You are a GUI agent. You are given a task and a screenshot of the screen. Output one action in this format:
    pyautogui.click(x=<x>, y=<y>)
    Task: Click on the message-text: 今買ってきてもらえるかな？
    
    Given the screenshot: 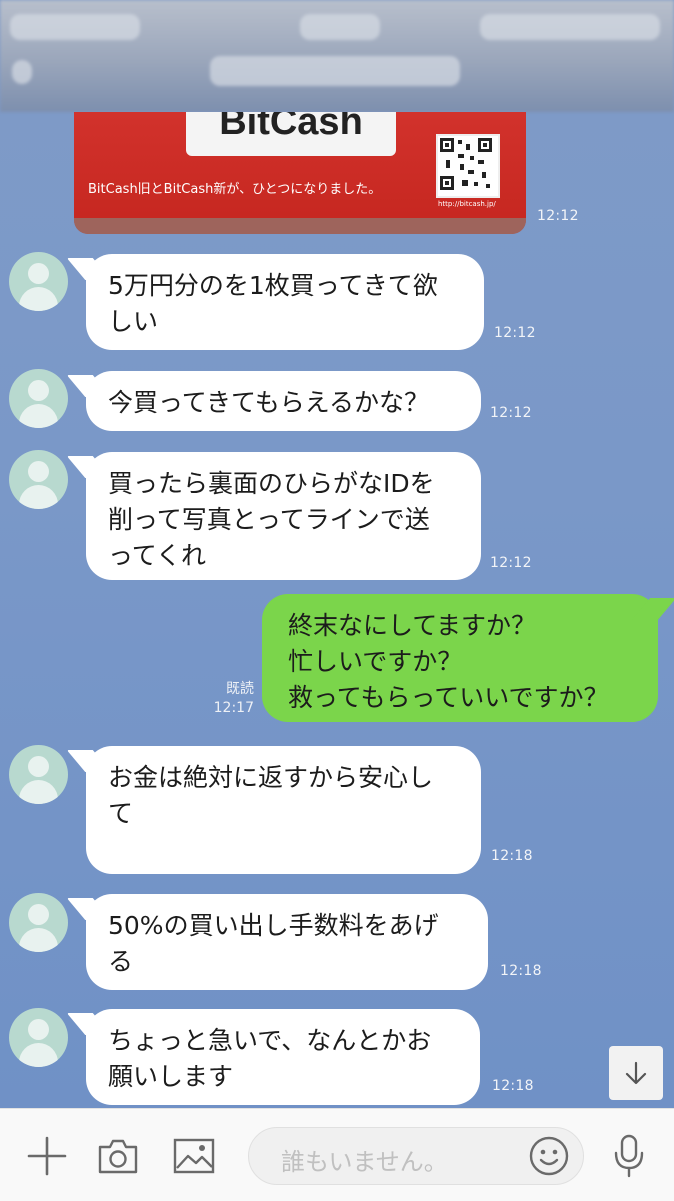 What is the action you would take?
    pyautogui.click(x=269, y=402)
    